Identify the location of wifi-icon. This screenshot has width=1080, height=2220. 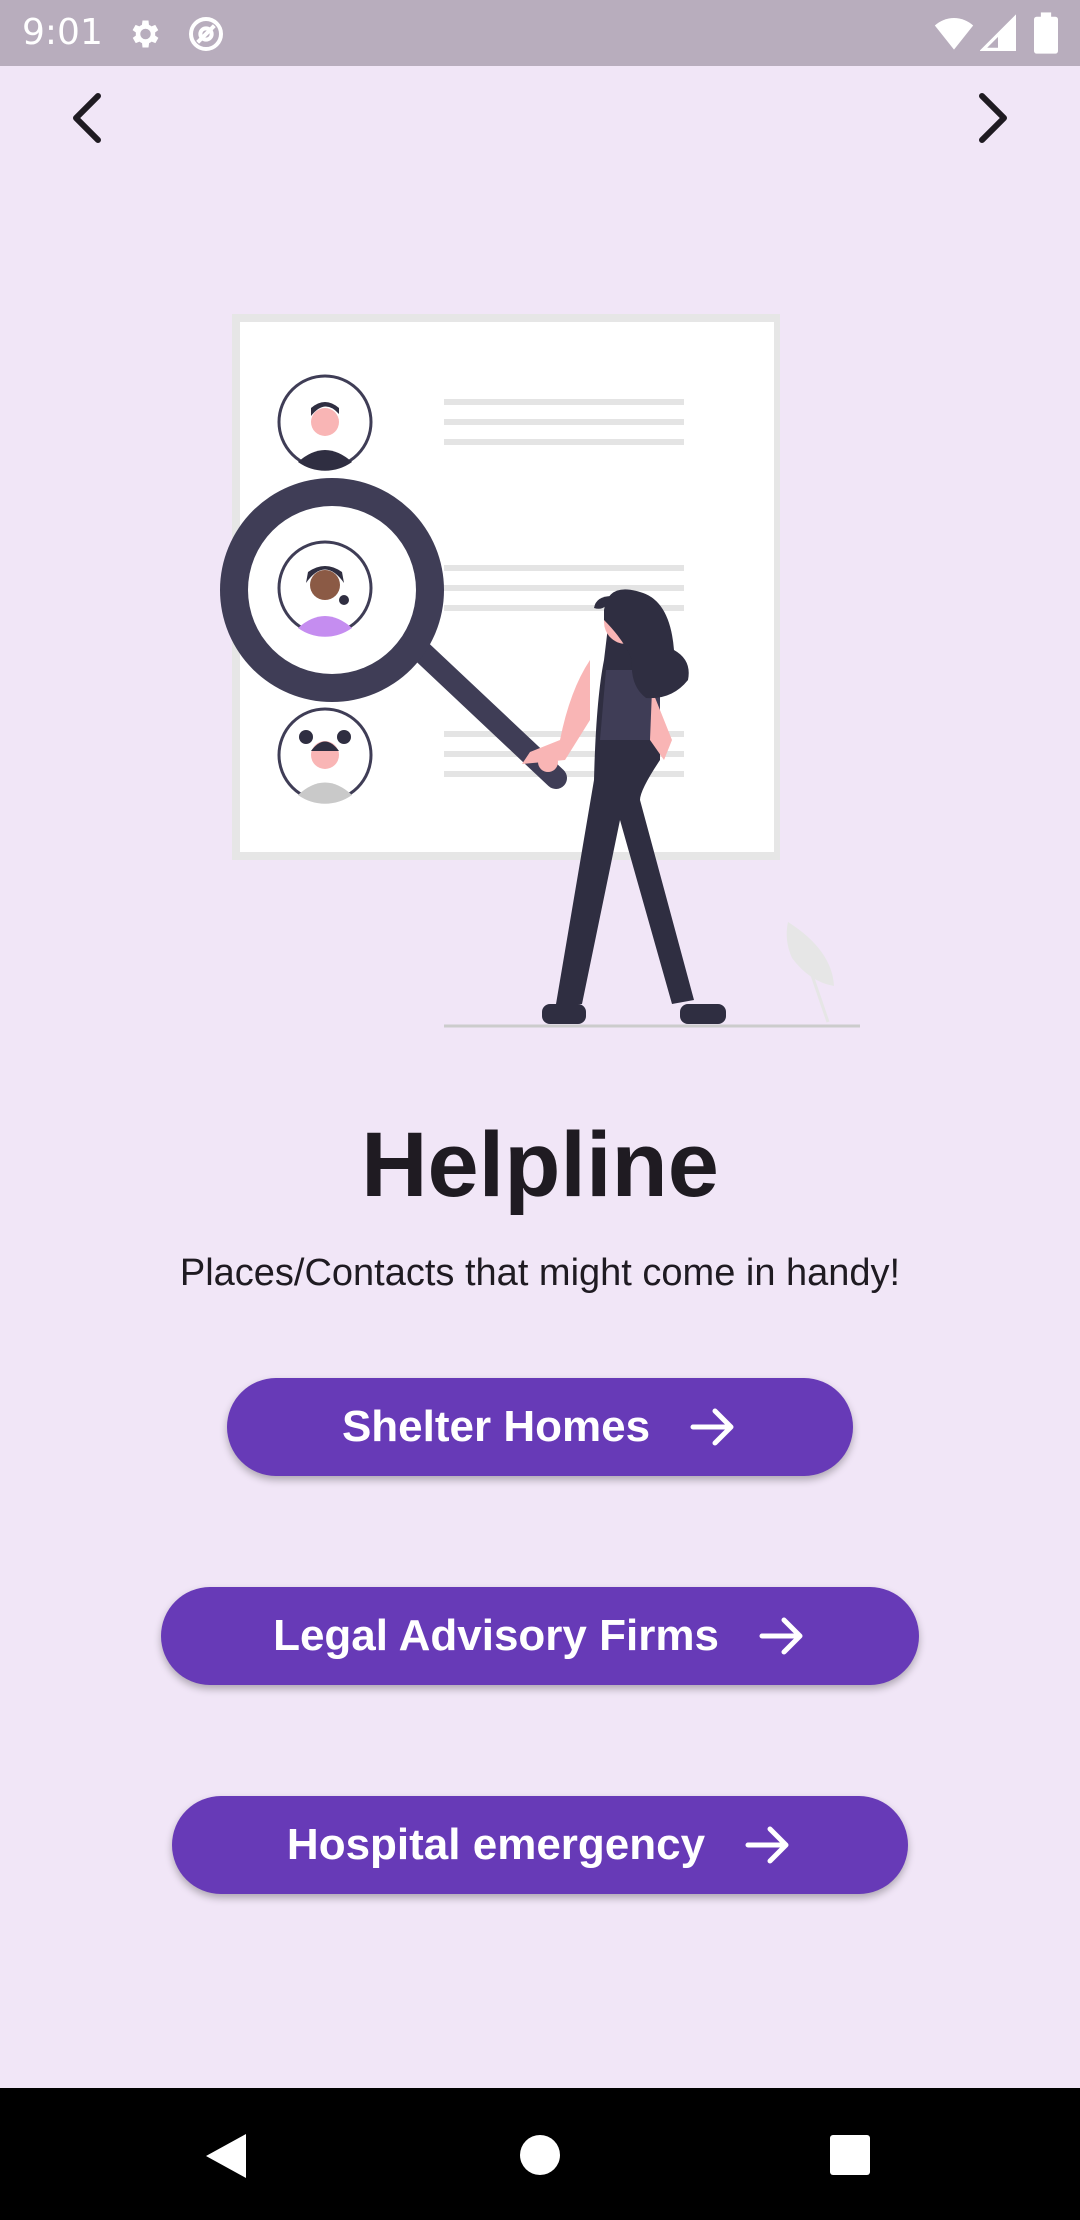
(954, 34).